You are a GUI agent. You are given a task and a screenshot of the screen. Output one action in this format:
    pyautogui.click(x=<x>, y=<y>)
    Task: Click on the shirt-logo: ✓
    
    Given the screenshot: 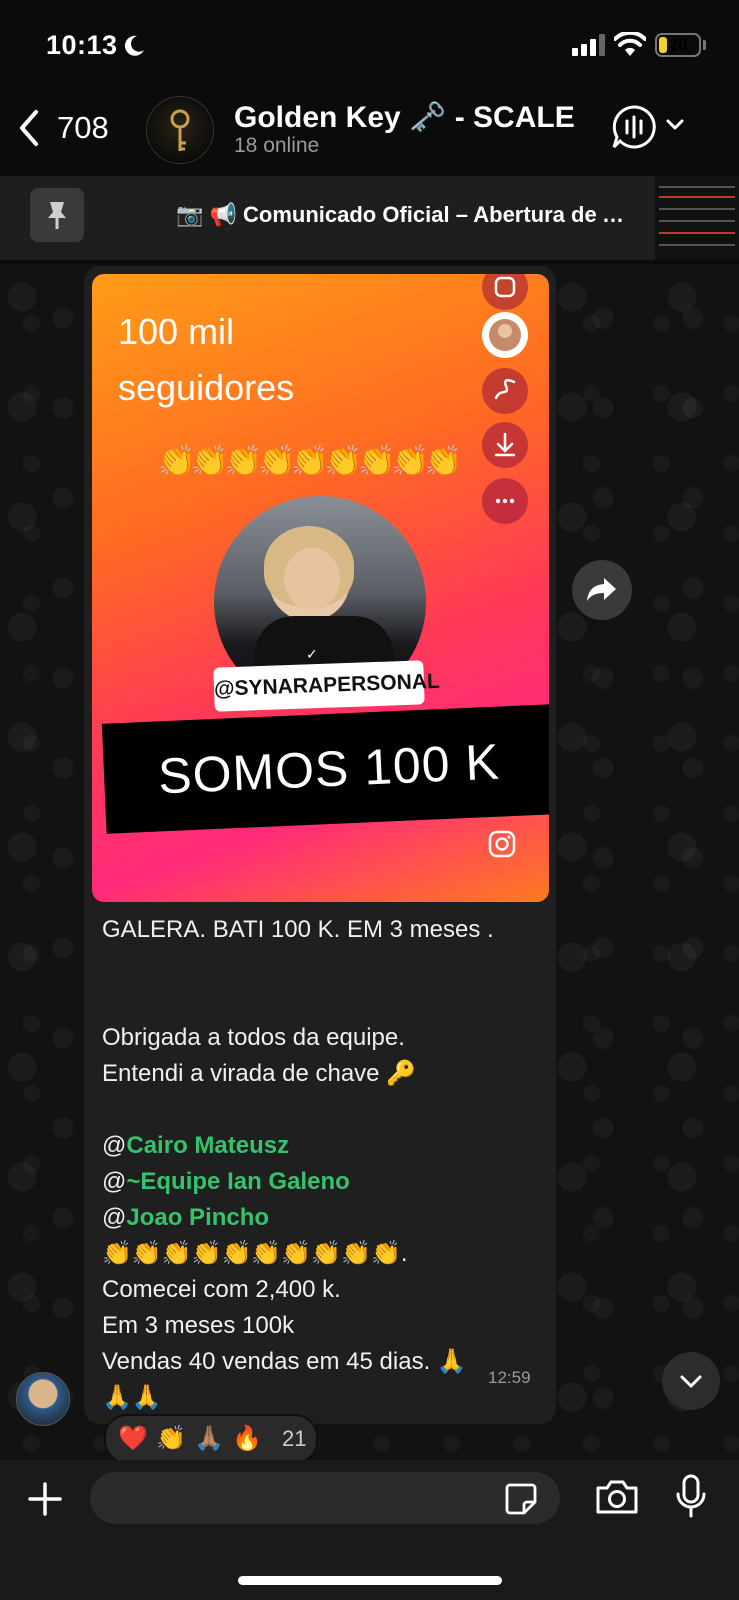 What is the action you would take?
    pyautogui.click(x=312, y=654)
    